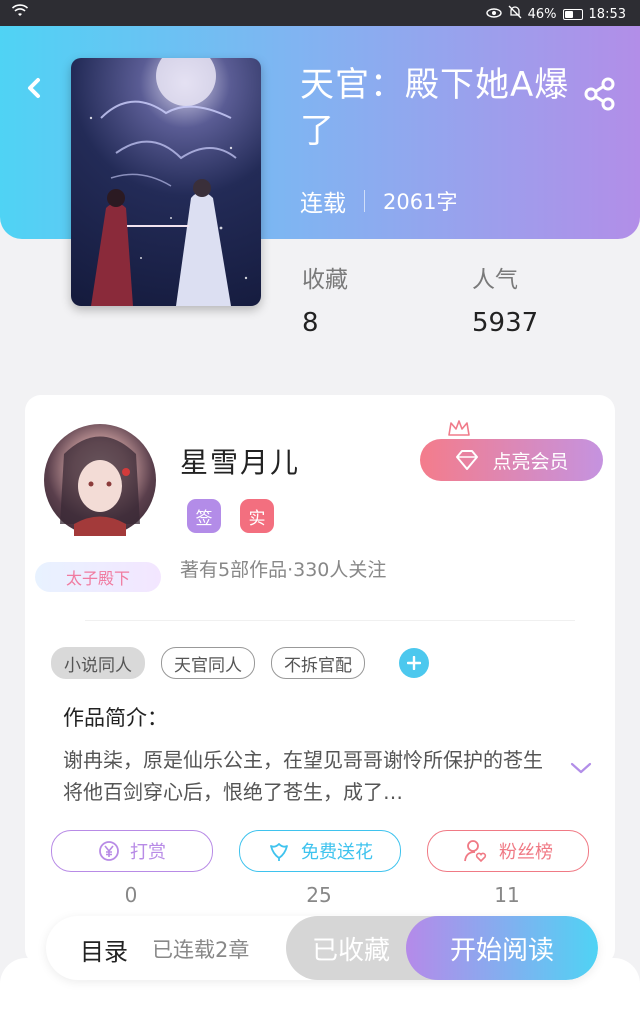 The width and height of the screenshot is (640, 1024). I want to click on bottom-action-bar: 目录 已连载2章 已收藏 开始阅读, so click(322, 948).